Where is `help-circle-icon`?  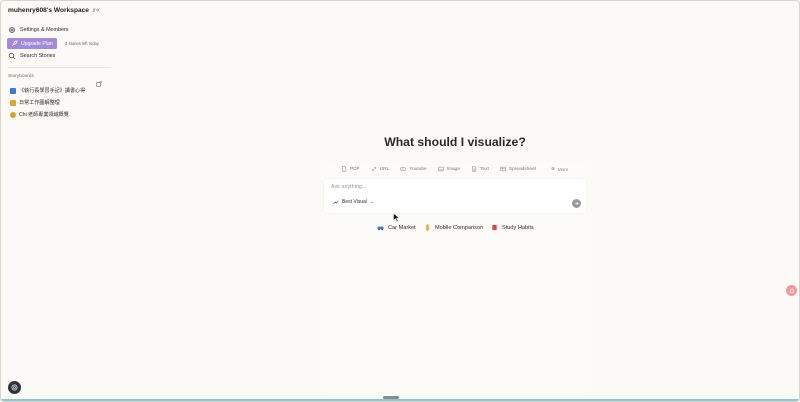
help-circle-icon is located at coordinates (14, 387).